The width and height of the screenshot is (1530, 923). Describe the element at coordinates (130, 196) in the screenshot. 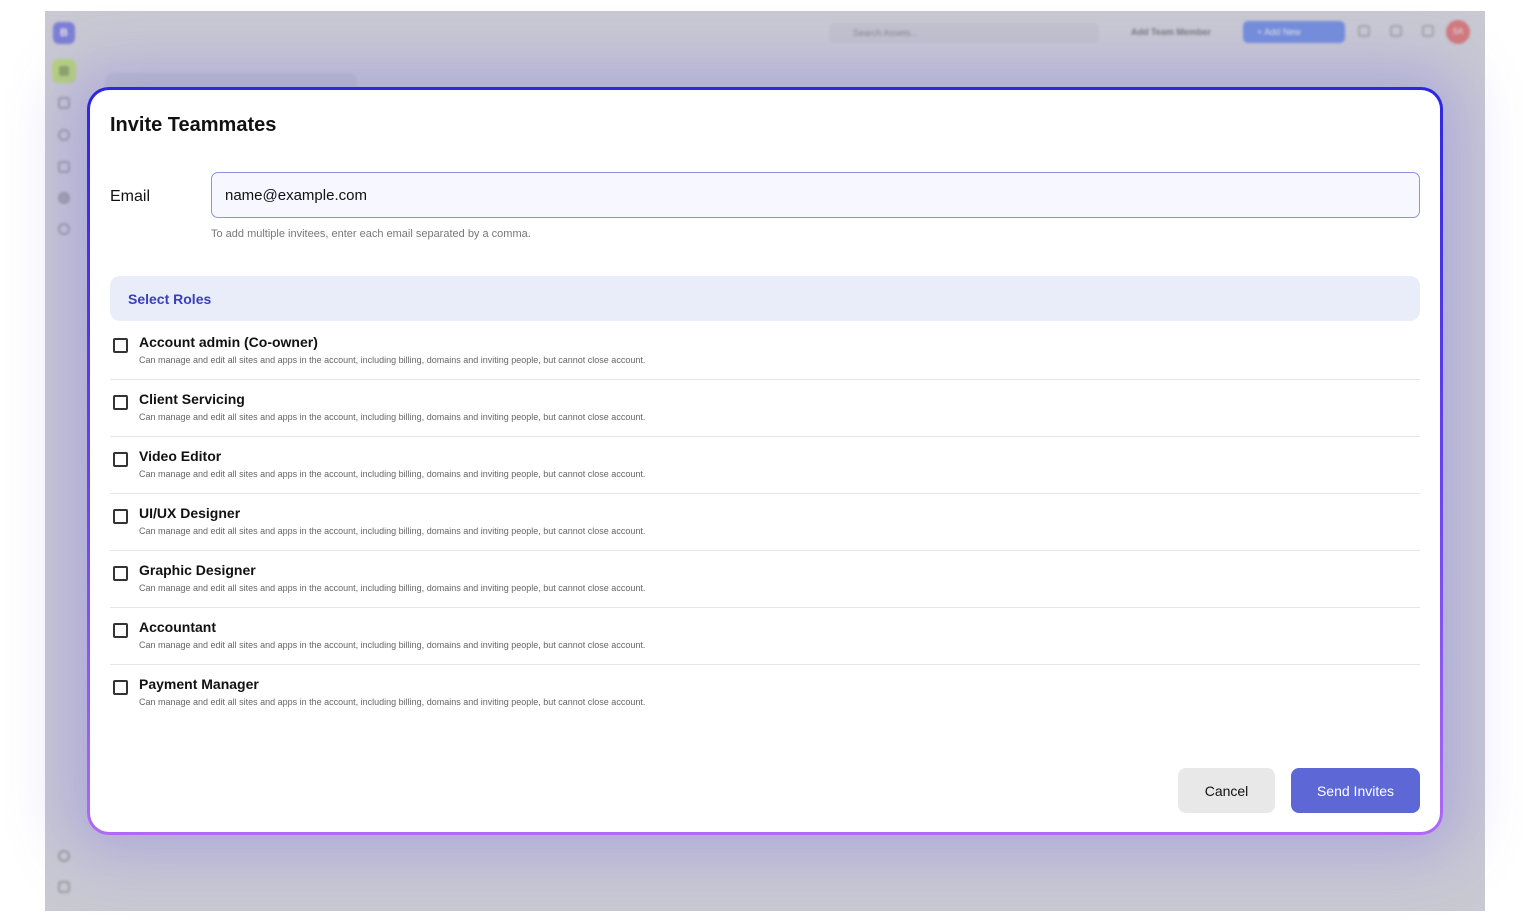

I see `email-label: Email` at that location.